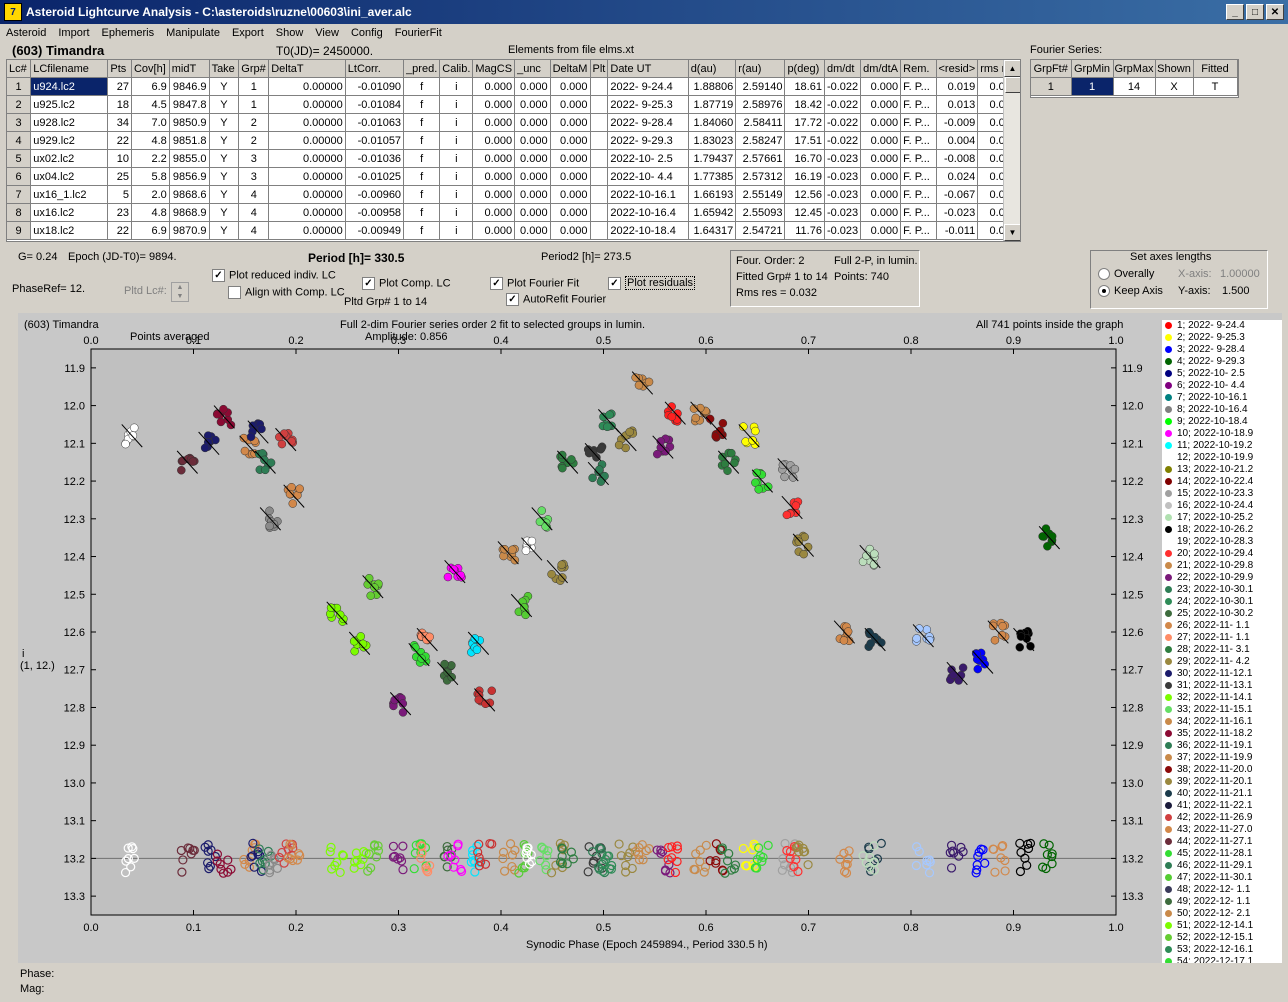 The width and height of the screenshot is (1288, 1002). What do you see at coordinates (712, 230) in the screenshot?
I see `table-cell: 1.64317` at bounding box center [712, 230].